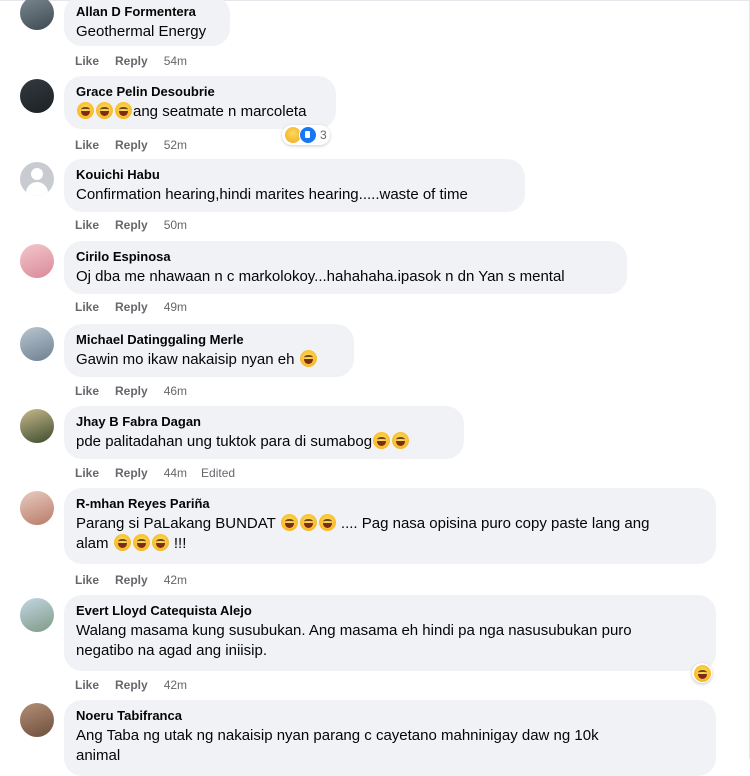 Image resolution: width=750 pixels, height=776 pixels. I want to click on comment-text-line2: negatibo na agad ang iniisip., so click(171, 650).